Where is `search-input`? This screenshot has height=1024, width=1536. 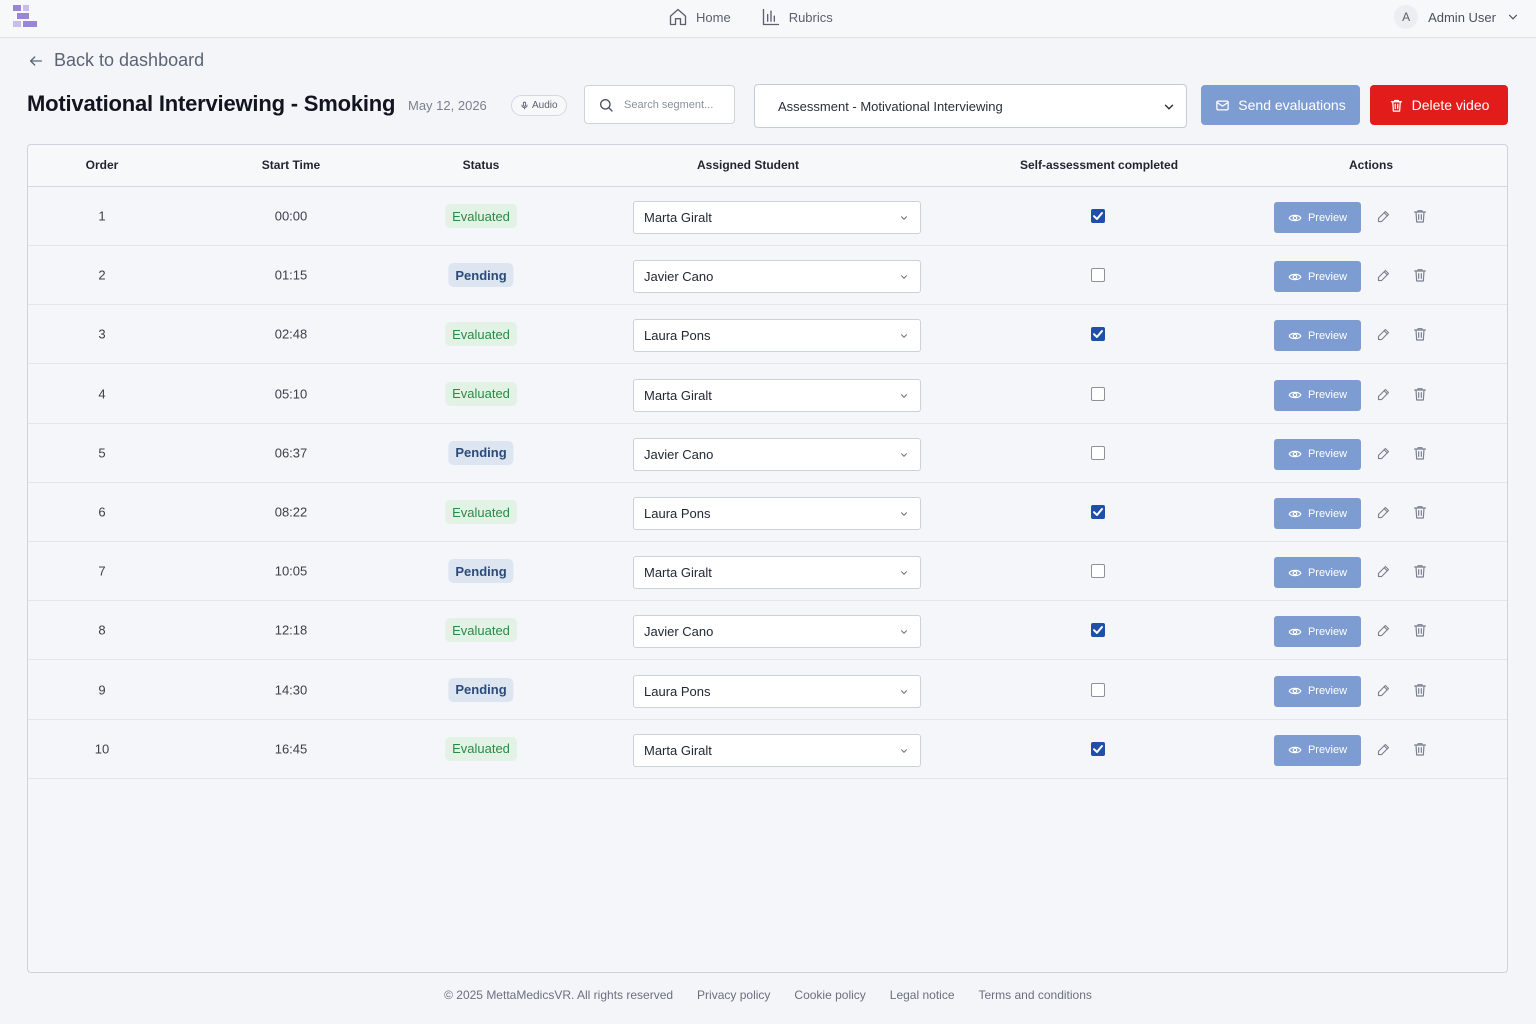 search-input is located at coordinates (674, 104).